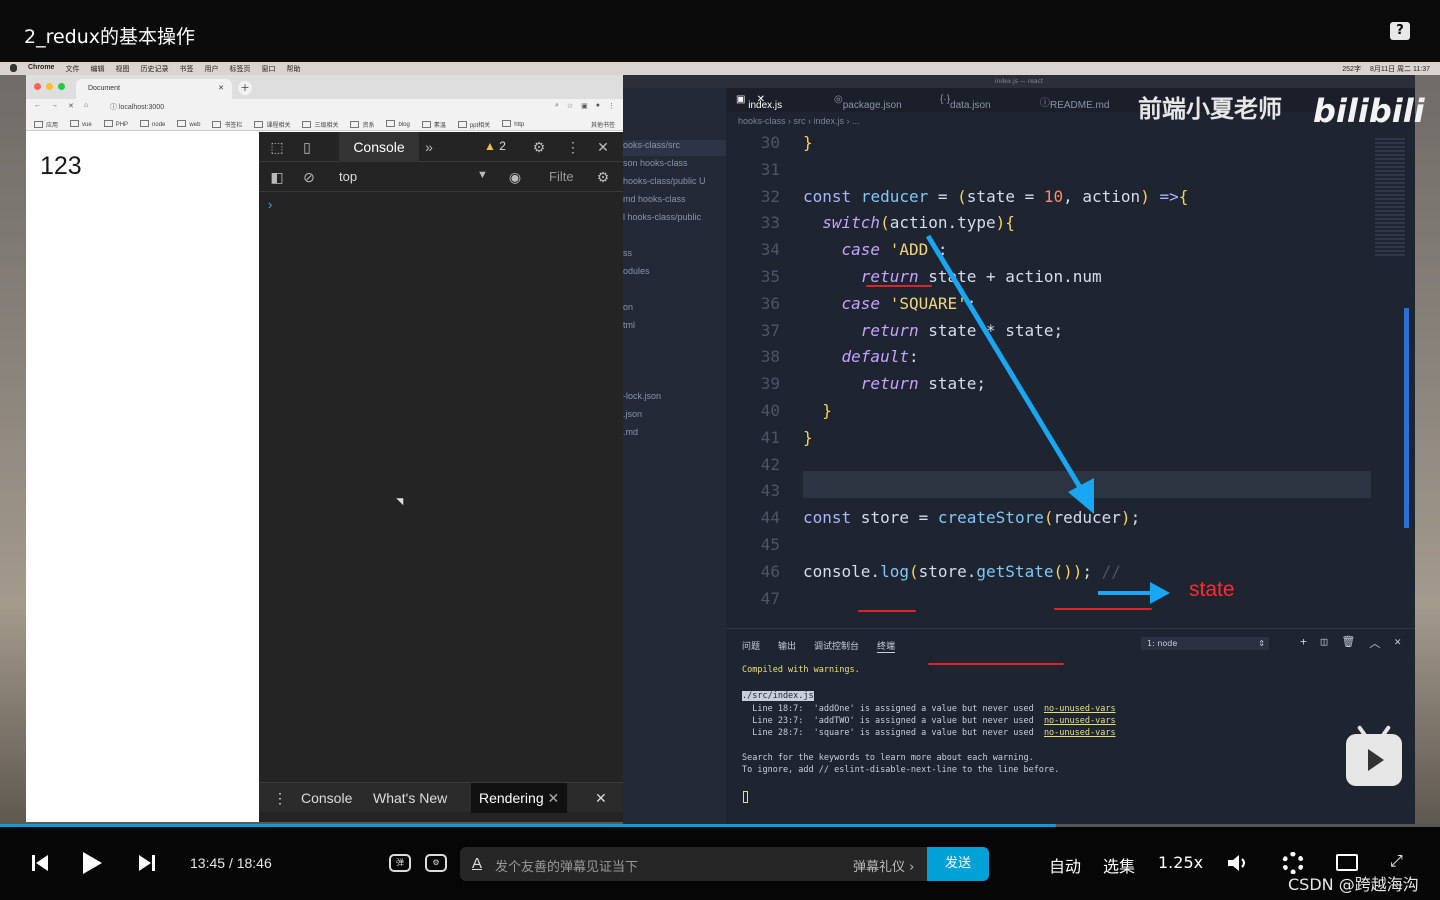 This screenshot has width=1440, height=900. What do you see at coordinates (1160, 593) in the screenshot?
I see `arrow-head-right` at bounding box center [1160, 593].